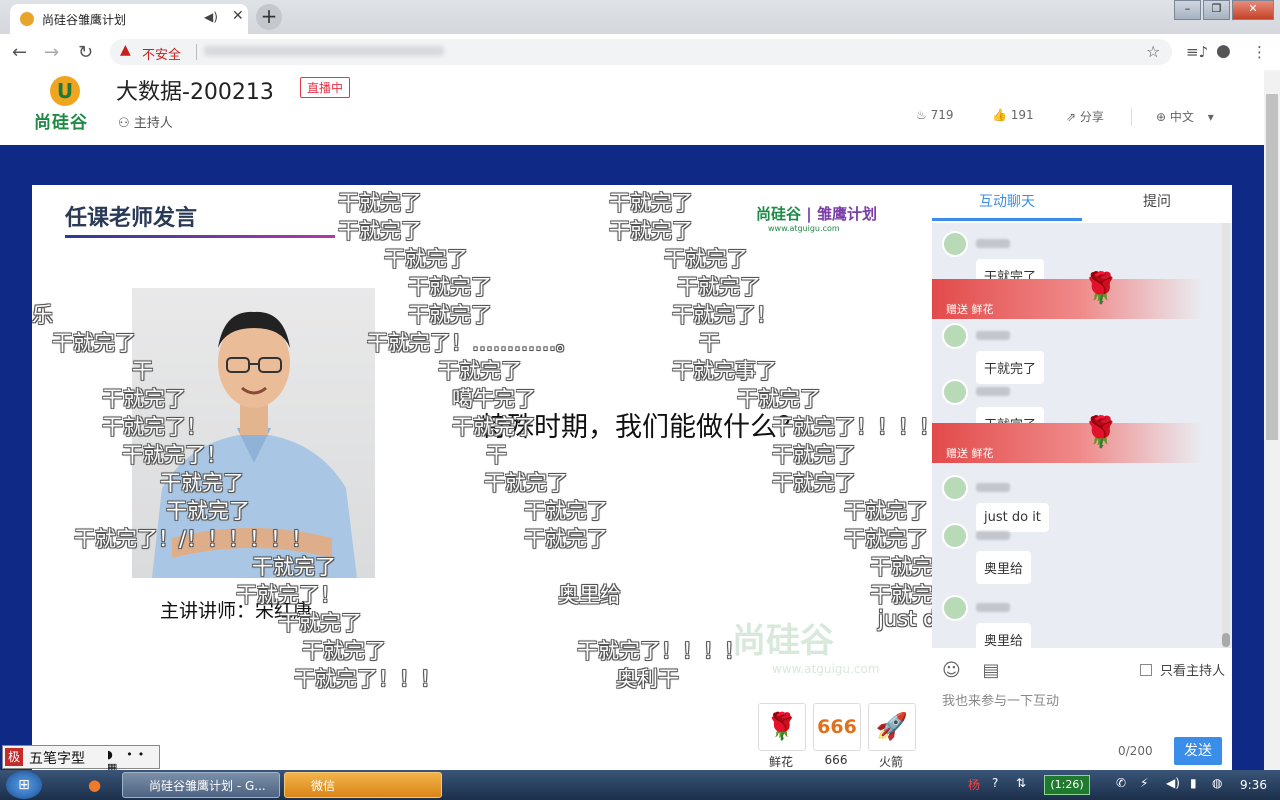  Describe the element at coordinates (363, 785) in the screenshot. I see `taskbar-wechat-item: 微信` at that location.